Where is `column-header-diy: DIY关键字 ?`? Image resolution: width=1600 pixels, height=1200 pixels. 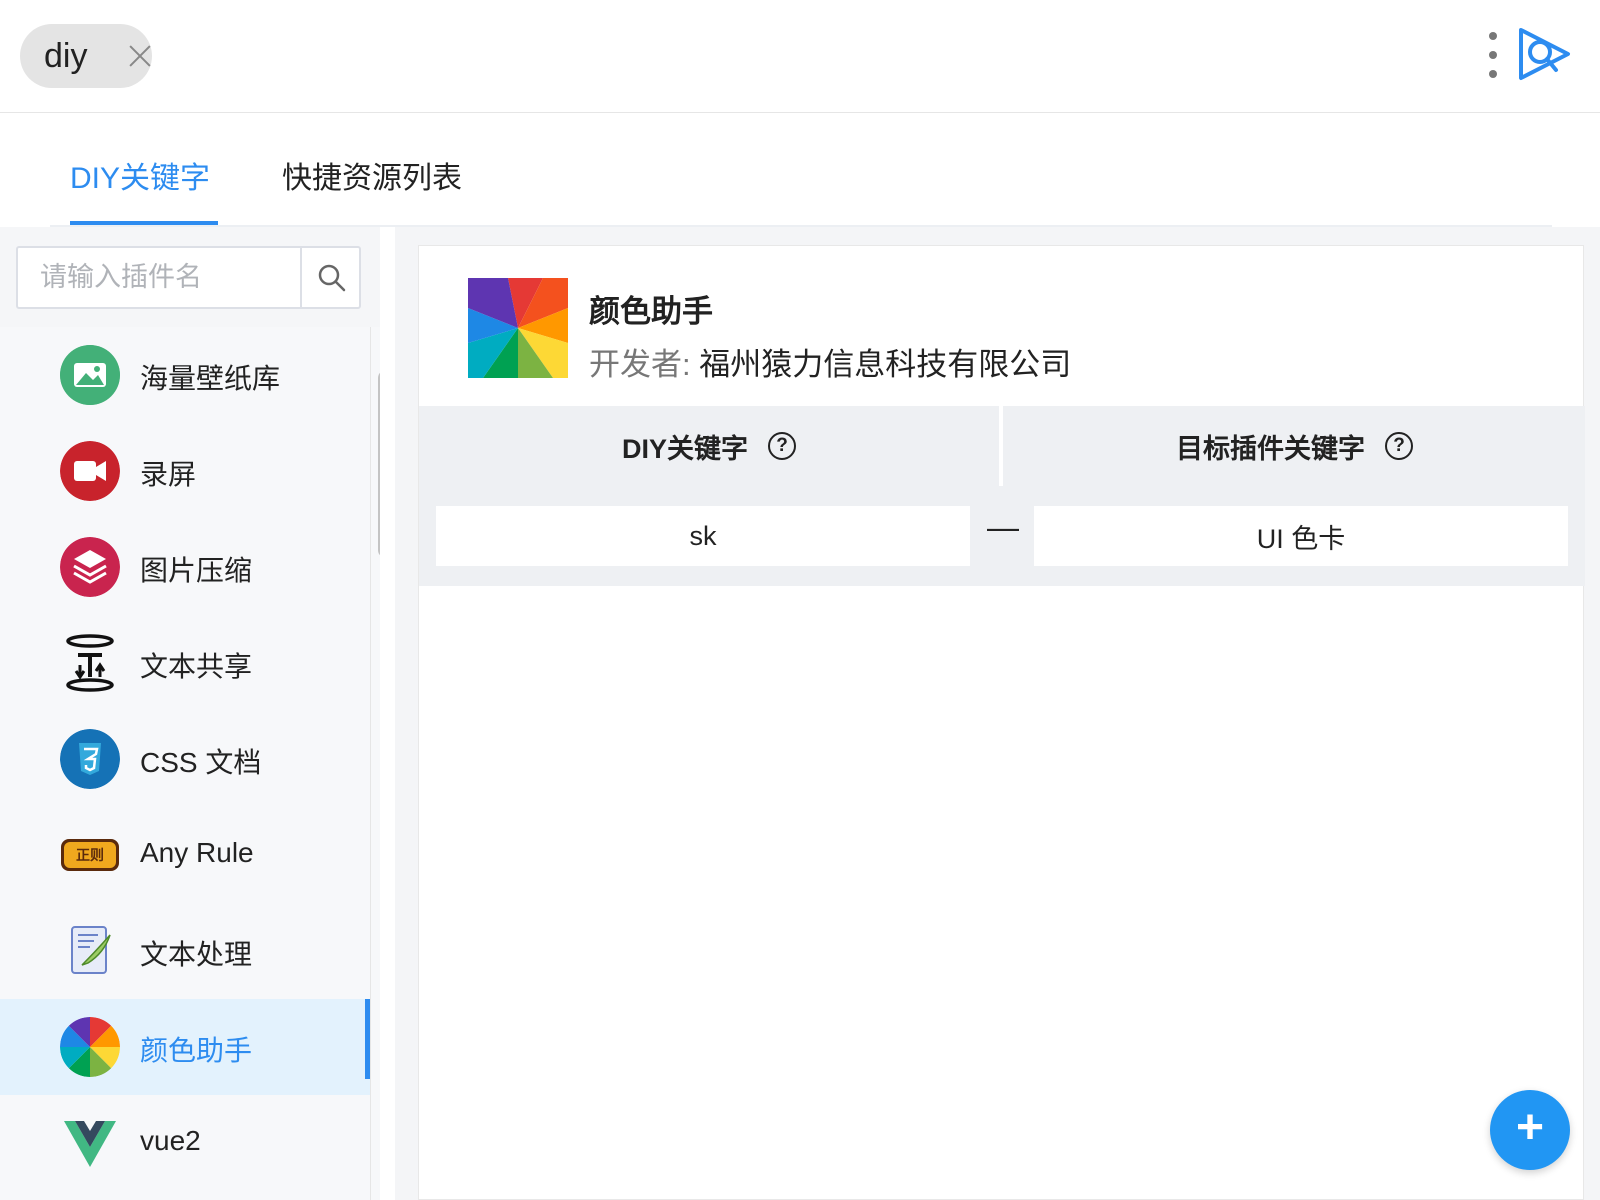
column-header-diy: DIY关键字 ? is located at coordinates (709, 446).